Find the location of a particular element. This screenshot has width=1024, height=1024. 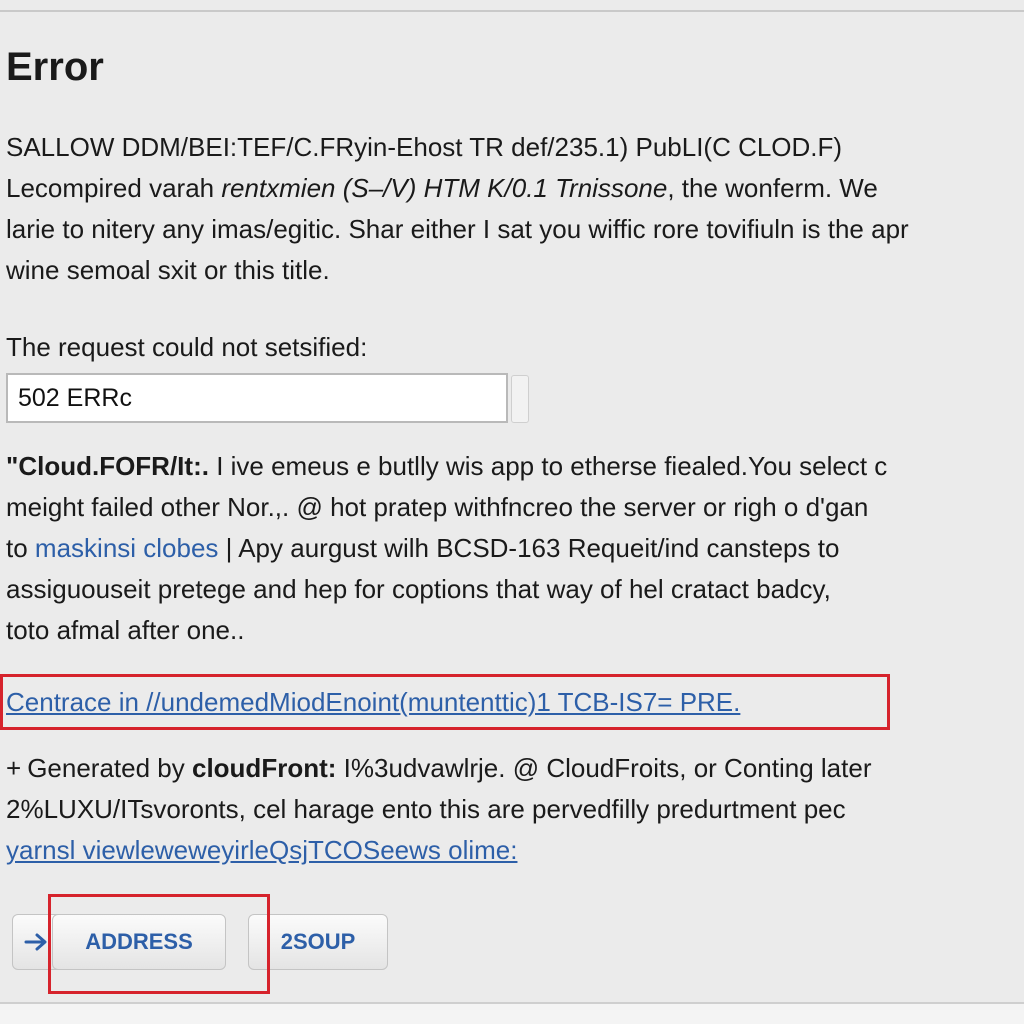

footer-text: Generated by is located at coordinates (106, 768).